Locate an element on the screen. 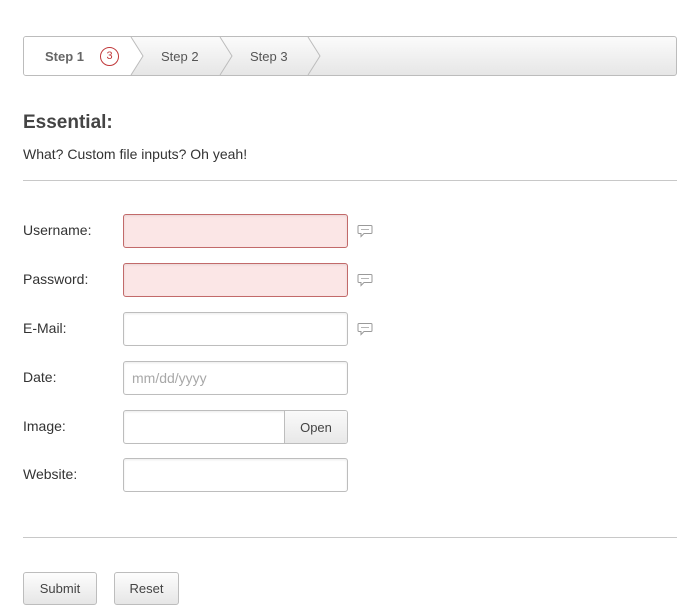 The width and height of the screenshot is (693, 615). wizard-step-bar: Step 1 3 Step 2 Step 3 is located at coordinates (350, 56).